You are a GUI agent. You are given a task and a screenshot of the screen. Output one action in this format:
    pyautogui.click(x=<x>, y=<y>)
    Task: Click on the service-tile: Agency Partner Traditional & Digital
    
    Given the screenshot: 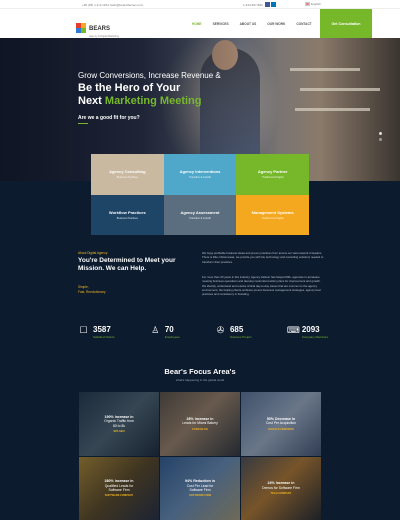 What is the action you would take?
    pyautogui.click(x=272, y=174)
    